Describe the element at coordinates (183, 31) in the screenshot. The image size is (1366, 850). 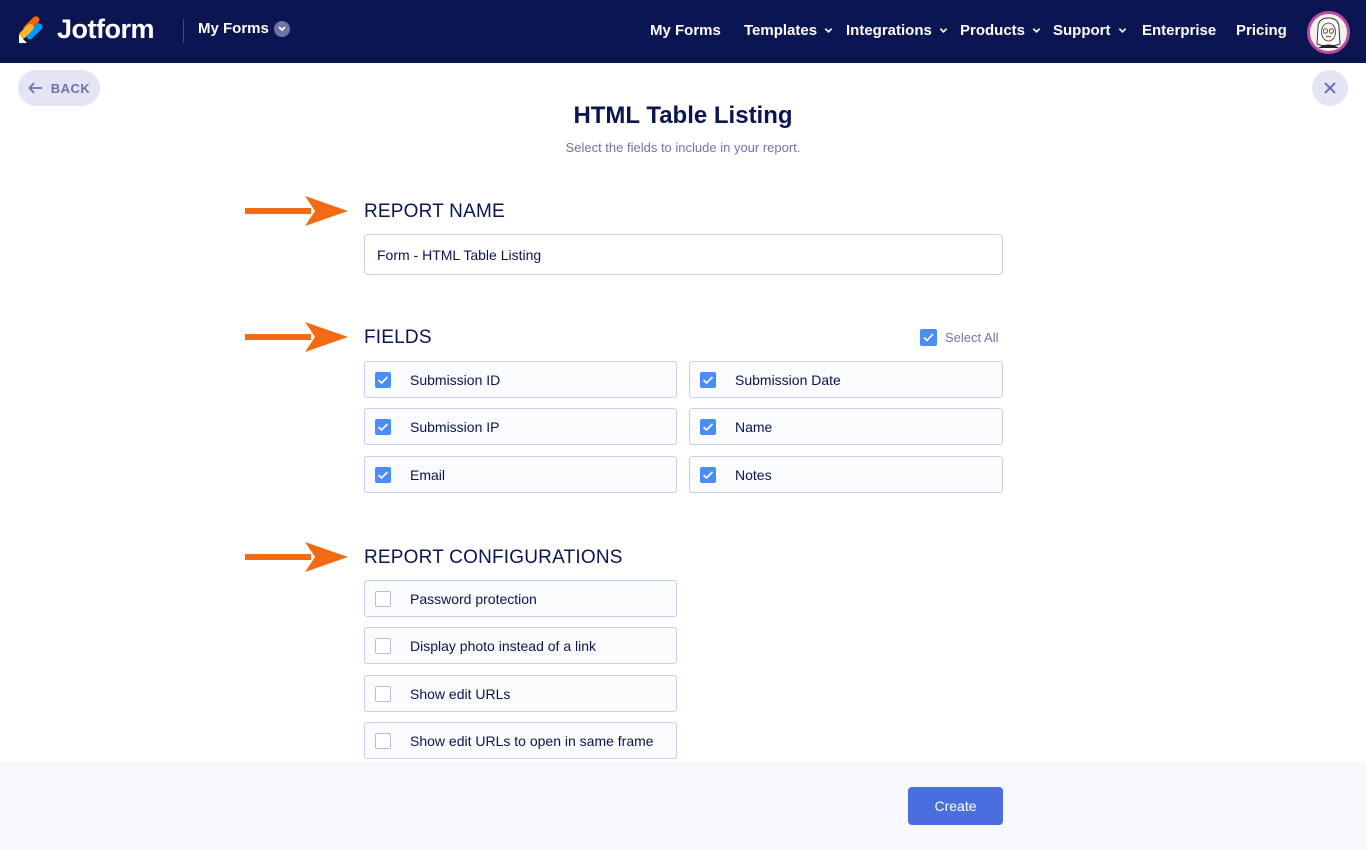
I see `header-divider` at that location.